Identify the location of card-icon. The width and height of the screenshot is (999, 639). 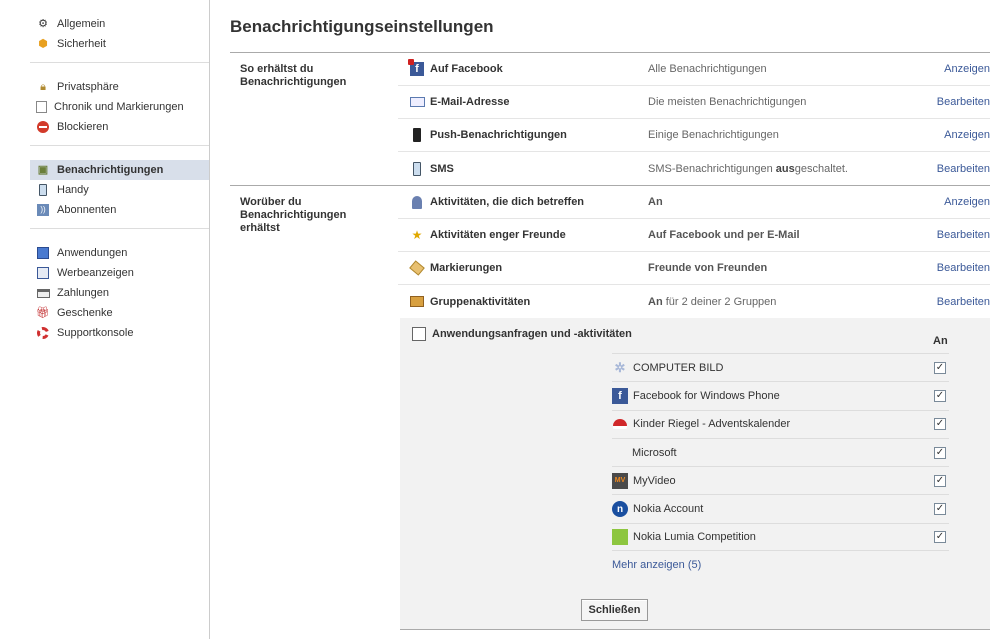
(43, 293).